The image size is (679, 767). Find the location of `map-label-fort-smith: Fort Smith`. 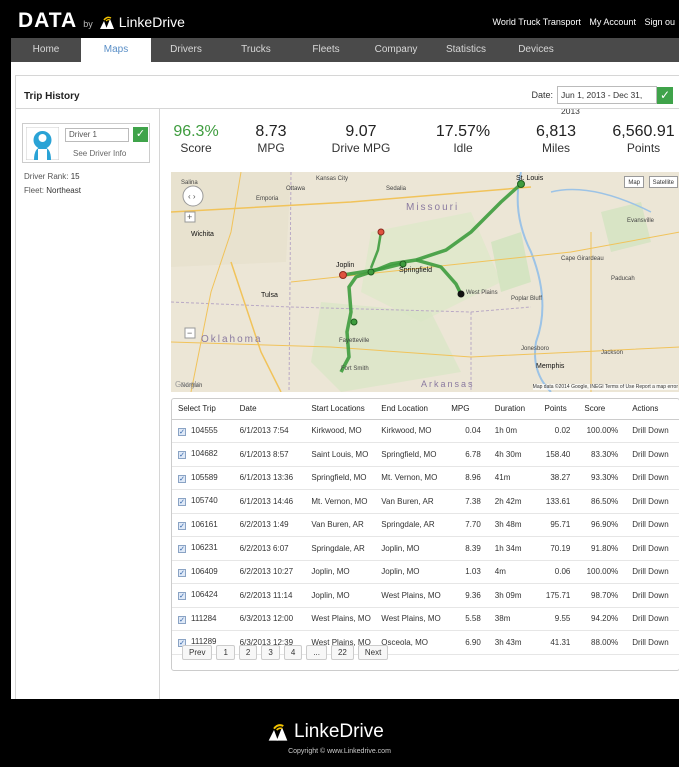

map-label-fort-smith: Fort Smith is located at coordinates (355, 369).